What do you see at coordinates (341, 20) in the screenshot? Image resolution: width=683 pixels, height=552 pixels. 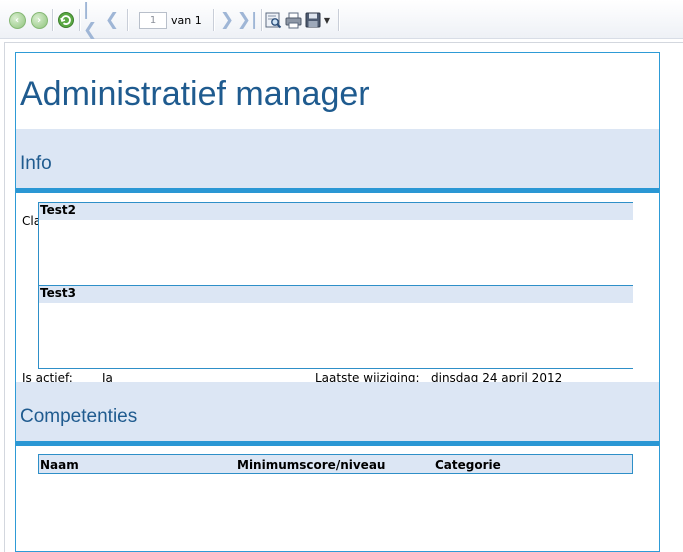 I see `report-viewer-toolbar: ‹ › |❮ ❮ 1 van 1 ❯ ❯| ▼` at bounding box center [341, 20].